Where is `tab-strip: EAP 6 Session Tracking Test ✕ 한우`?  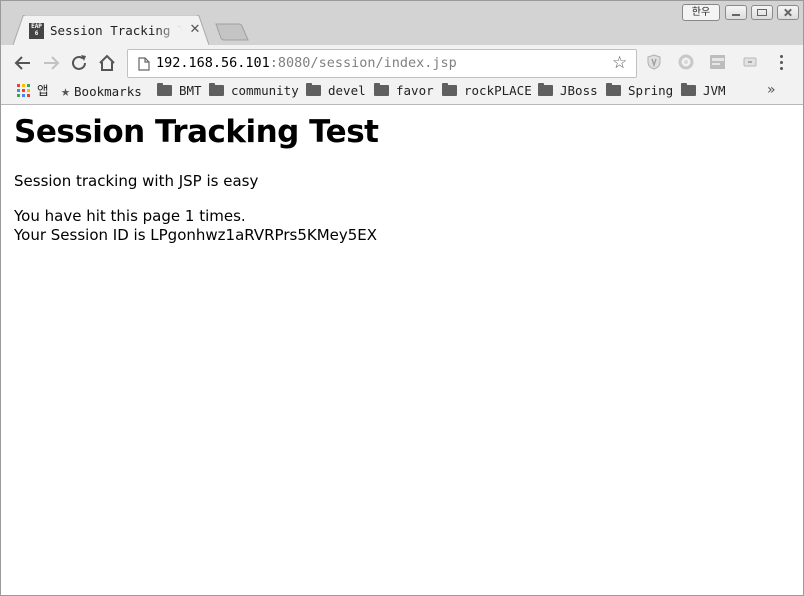 tab-strip: EAP 6 Session Tracking Test ✕ 한우 is located at coordinates (402, 23).